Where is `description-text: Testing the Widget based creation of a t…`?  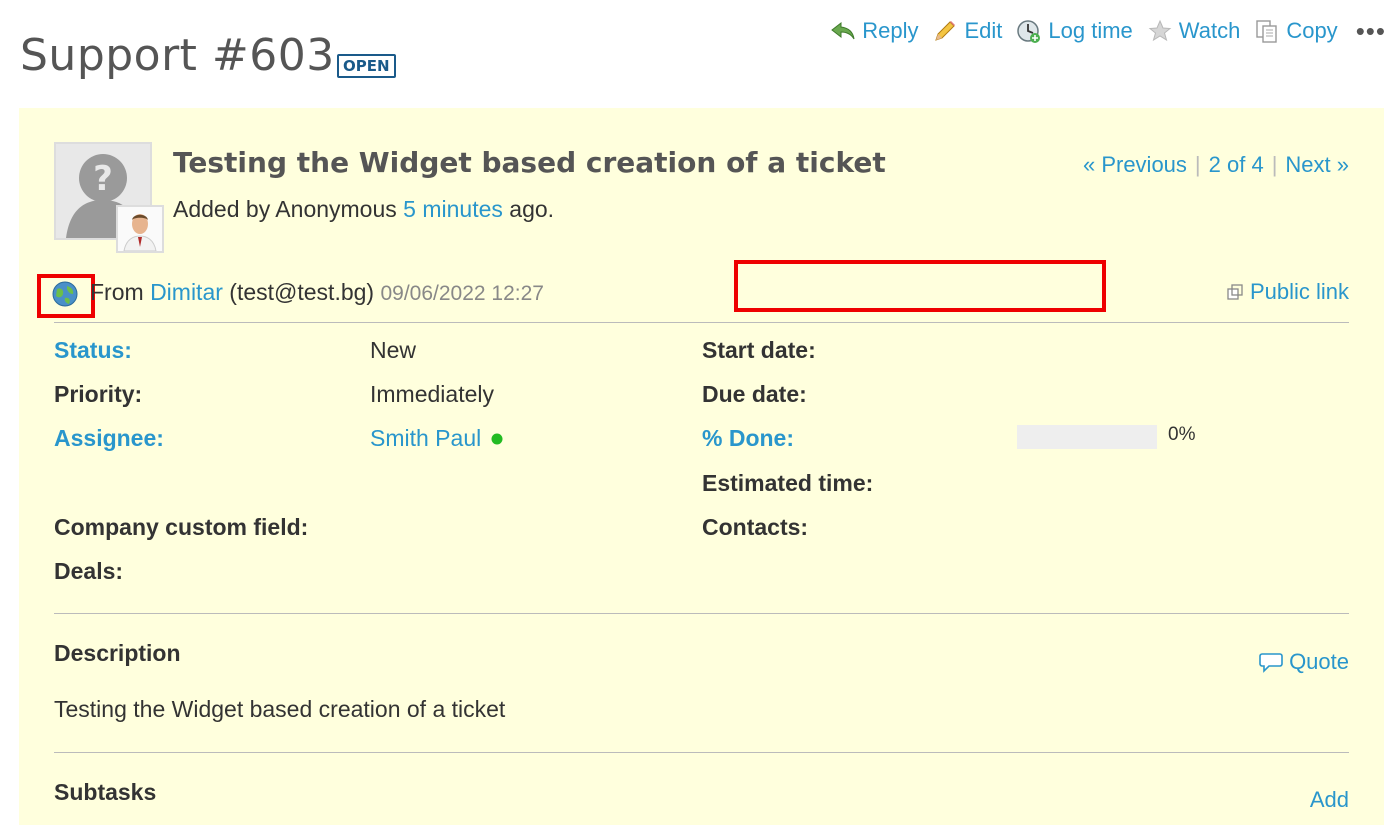
description-text: Testing the Widget based creation of a t… is located at coordinates (280, 709).